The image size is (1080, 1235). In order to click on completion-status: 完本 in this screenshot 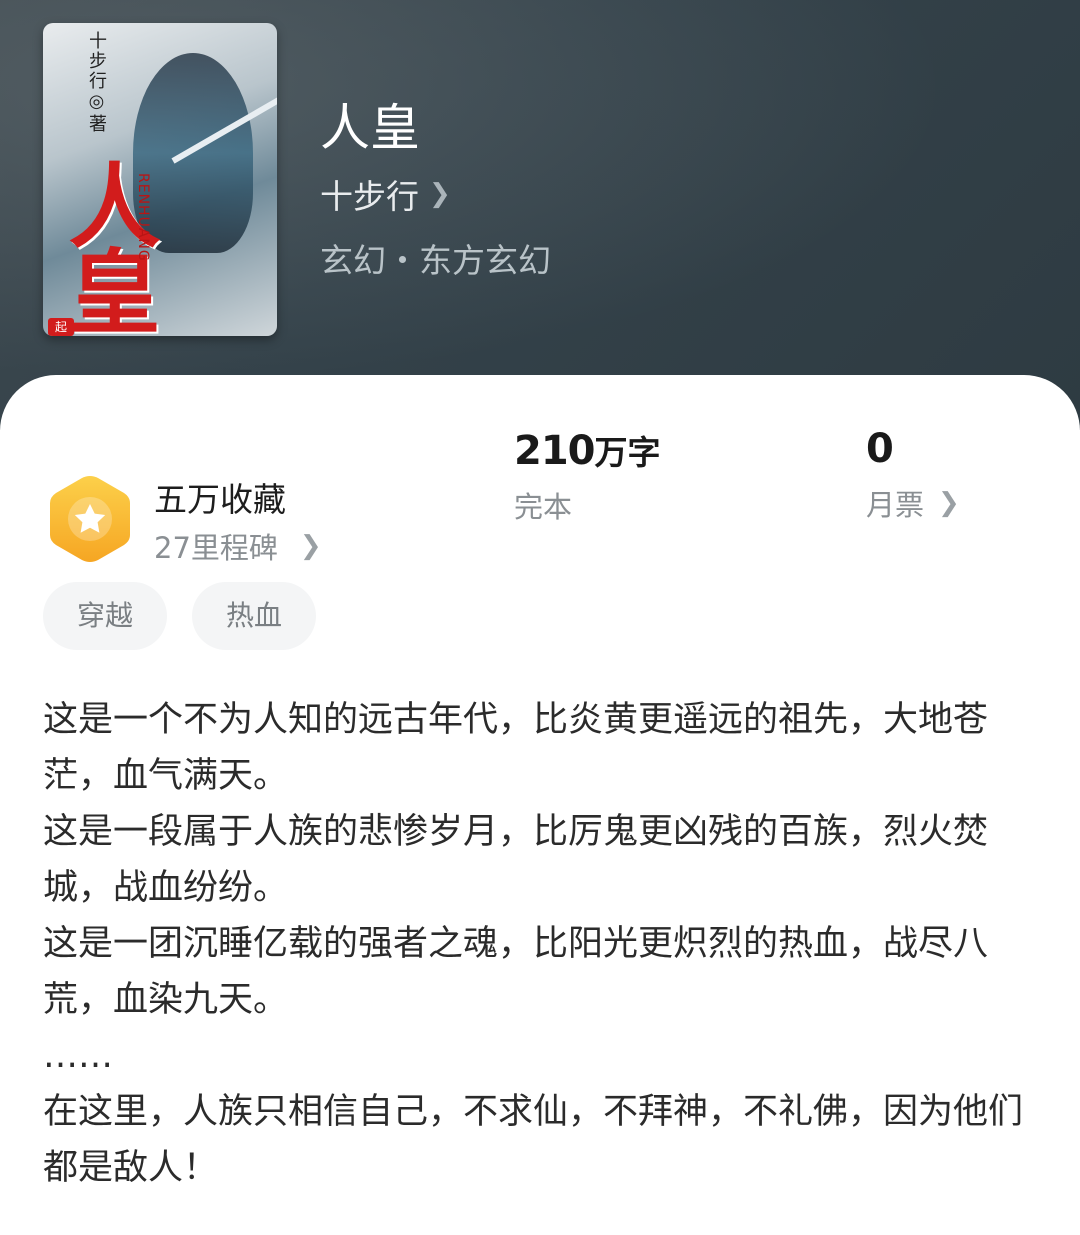, I will do `click(543, 507)`.